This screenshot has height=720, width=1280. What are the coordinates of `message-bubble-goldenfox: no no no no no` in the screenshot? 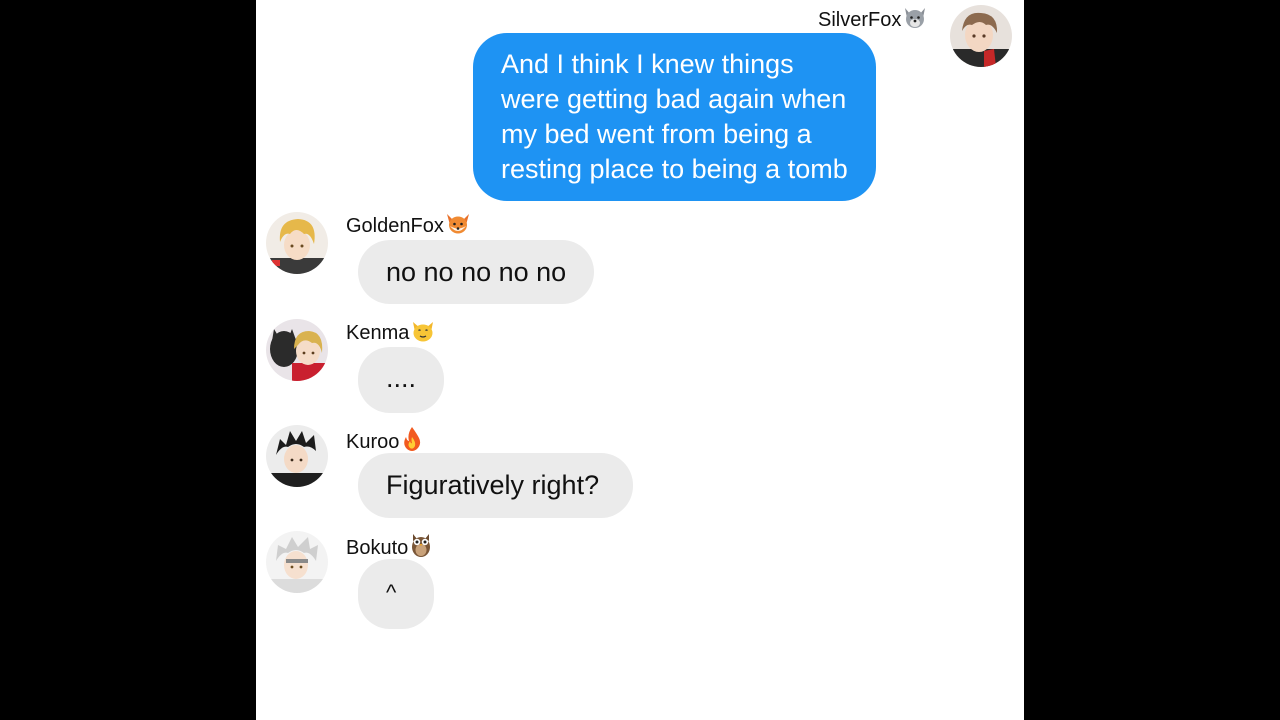 It's located at (476, 272).